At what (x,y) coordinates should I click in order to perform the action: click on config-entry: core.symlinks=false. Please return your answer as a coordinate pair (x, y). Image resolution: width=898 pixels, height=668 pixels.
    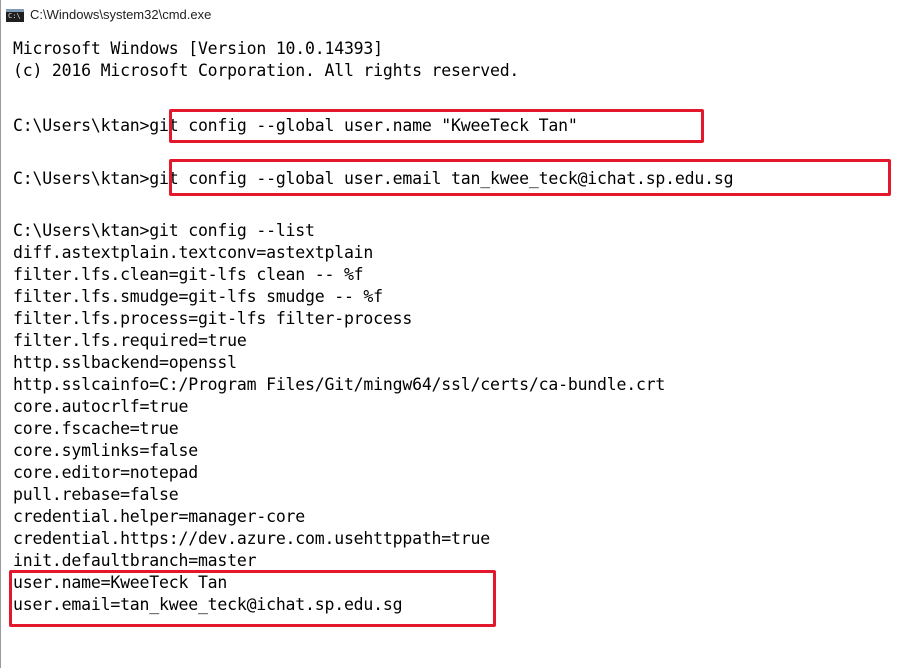
    Looking at the image, I should click on (105, 450).